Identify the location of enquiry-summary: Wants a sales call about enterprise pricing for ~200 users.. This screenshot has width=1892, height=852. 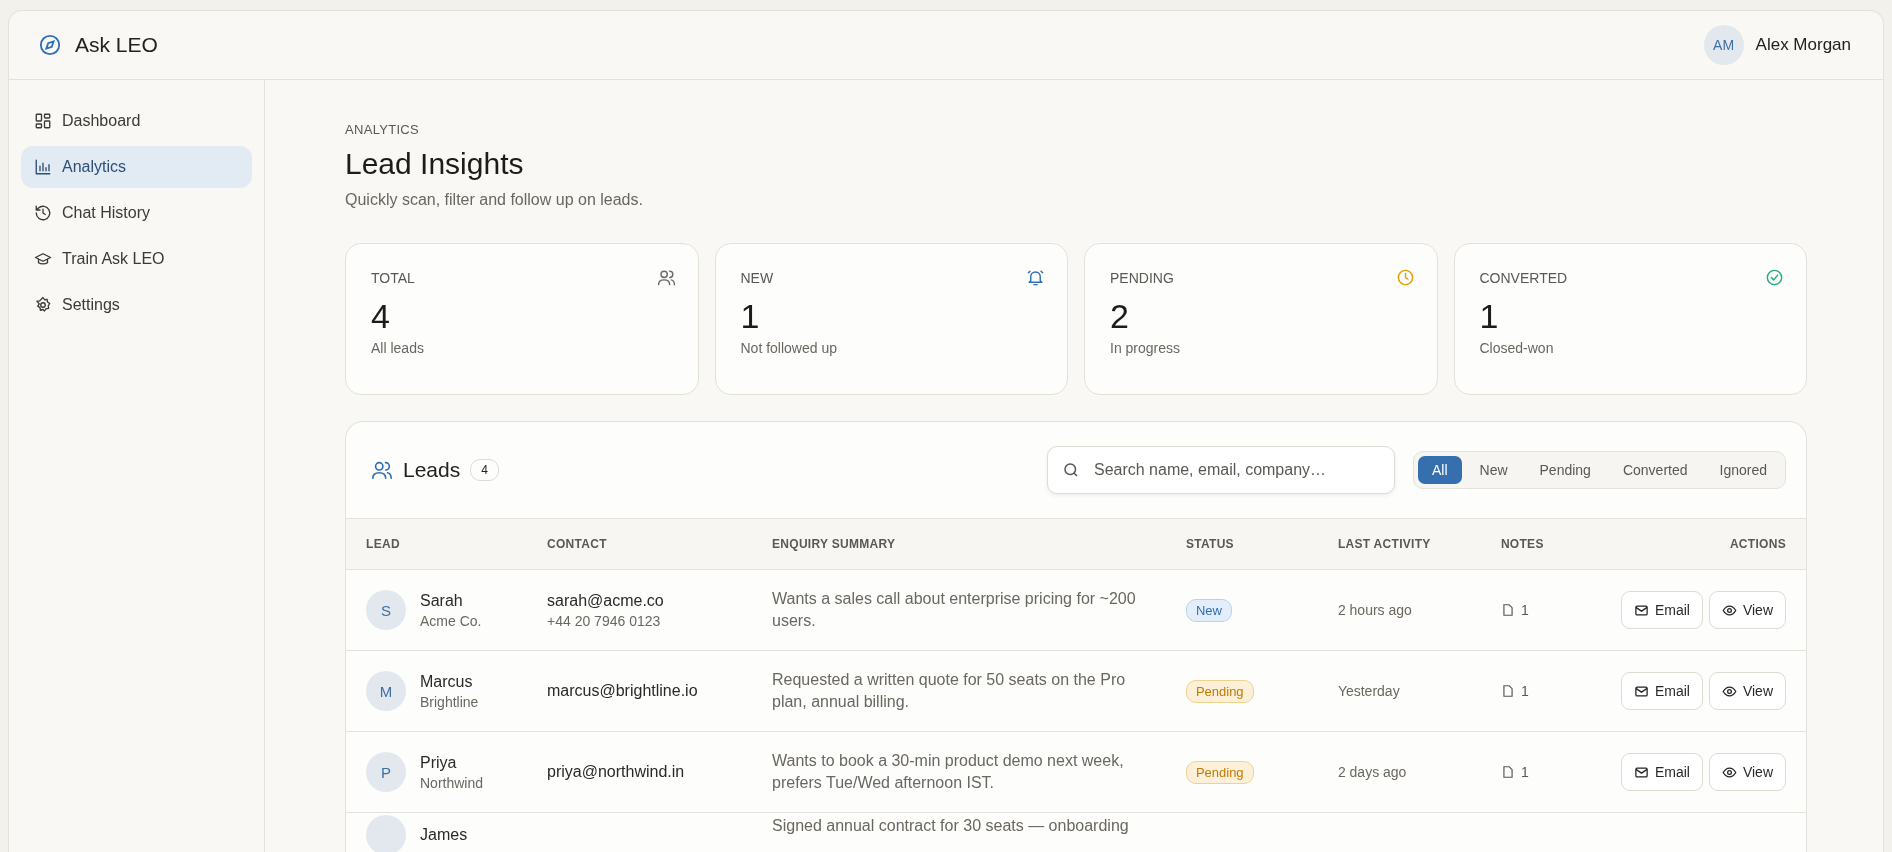
(954, 609).